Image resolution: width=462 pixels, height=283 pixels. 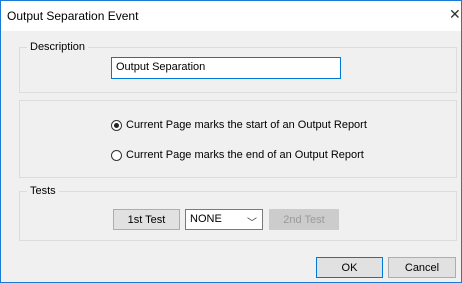 What do you see at coordinates (43, 191) in the screenshot?
I see `tests-legend: Tests` at bounding box center [43, 191].